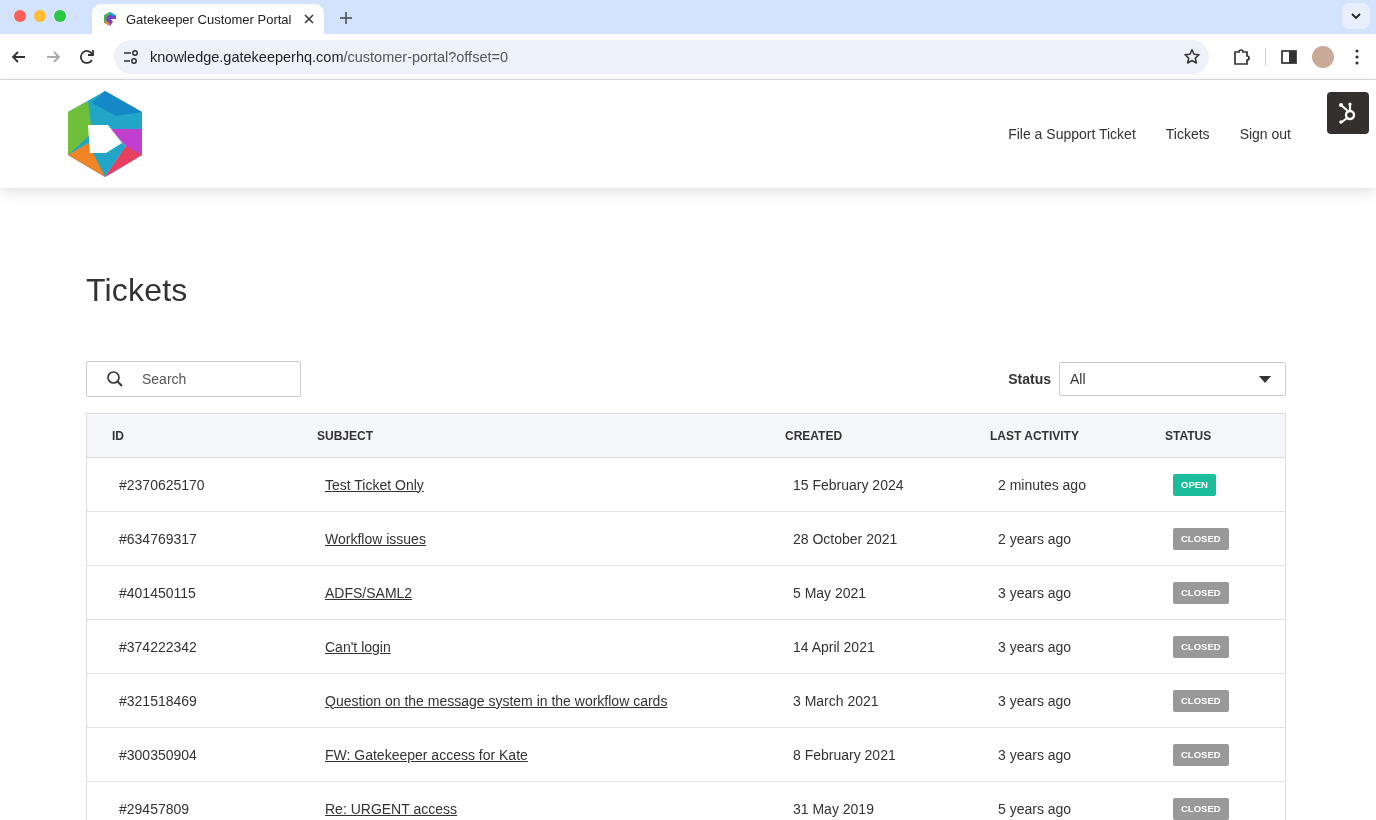 The image size is (1376, 820). What do you see at coordinates (110, 19) in the screenshot?
I see `tab-favicon-icon` at bounding box center [110, 19].